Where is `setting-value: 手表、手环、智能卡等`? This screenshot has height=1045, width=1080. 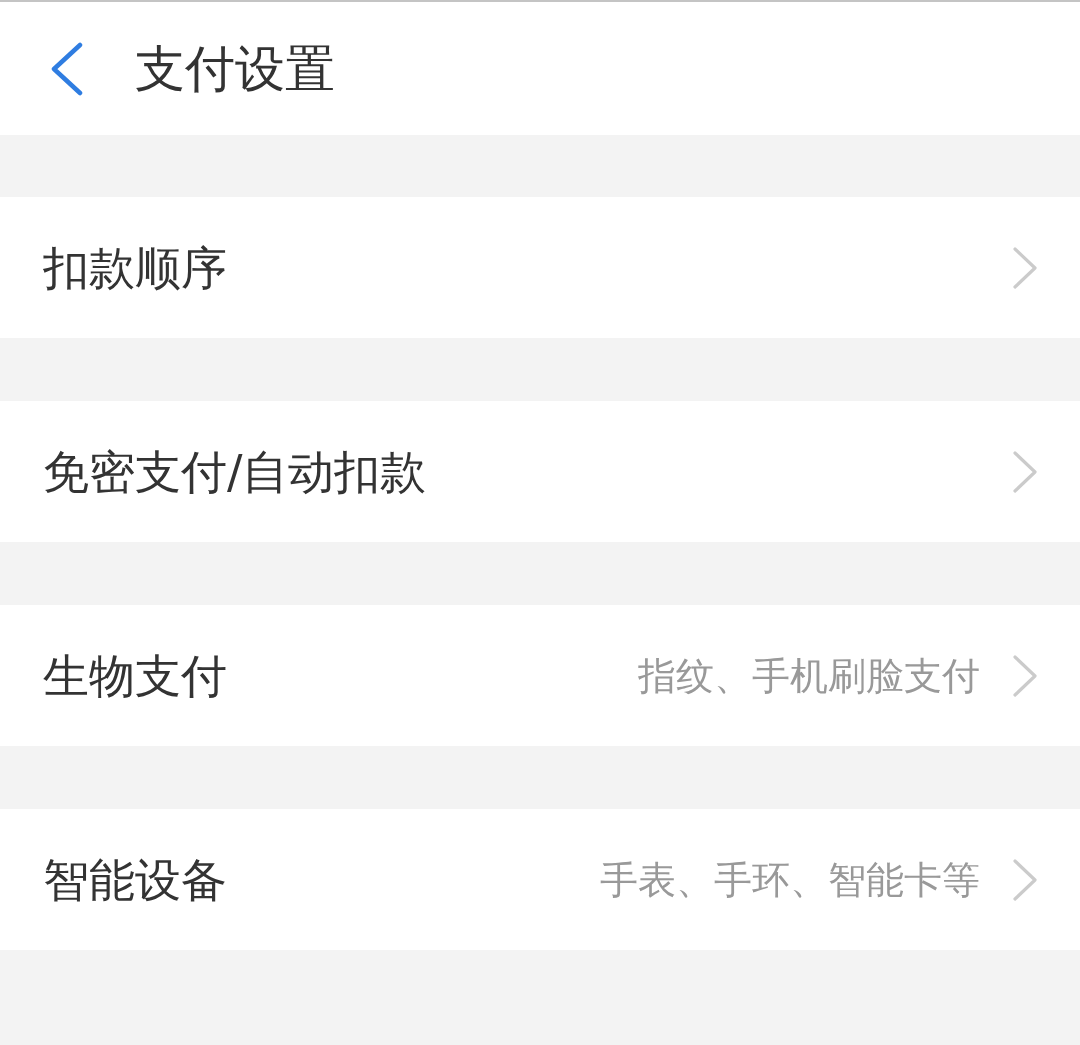
setting-value: 手表、手环、智能卡等 is located at coordinates (790, 879).